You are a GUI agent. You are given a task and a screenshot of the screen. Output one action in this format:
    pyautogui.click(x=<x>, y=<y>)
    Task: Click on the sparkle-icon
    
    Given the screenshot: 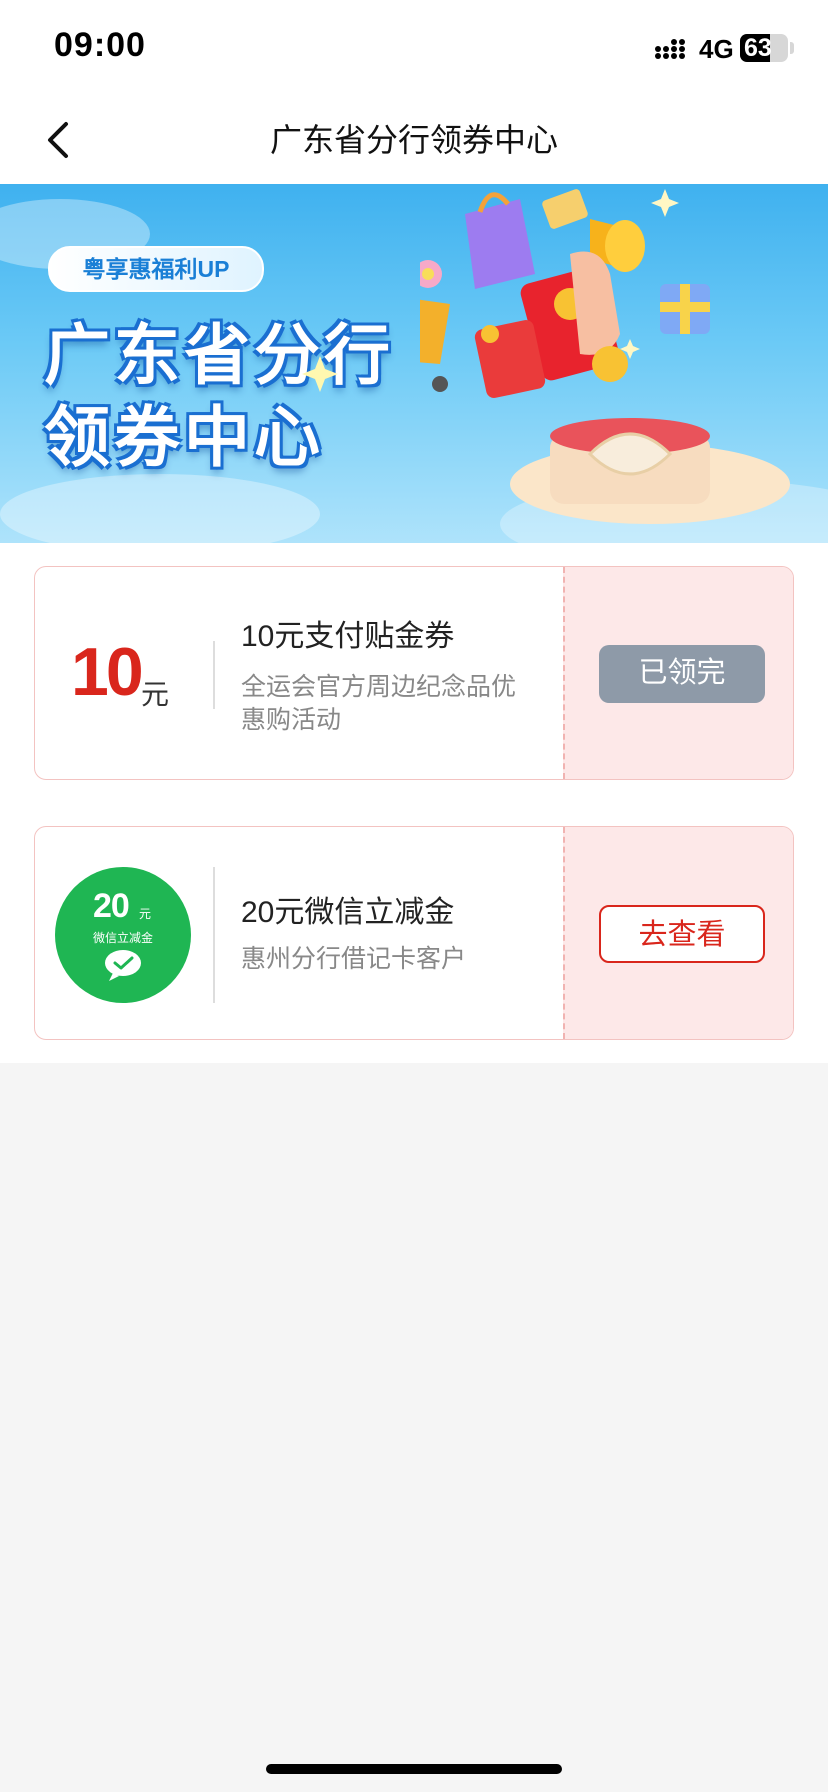 What is the action you would take?
    pyautogui.click(x=320, y=374)
    